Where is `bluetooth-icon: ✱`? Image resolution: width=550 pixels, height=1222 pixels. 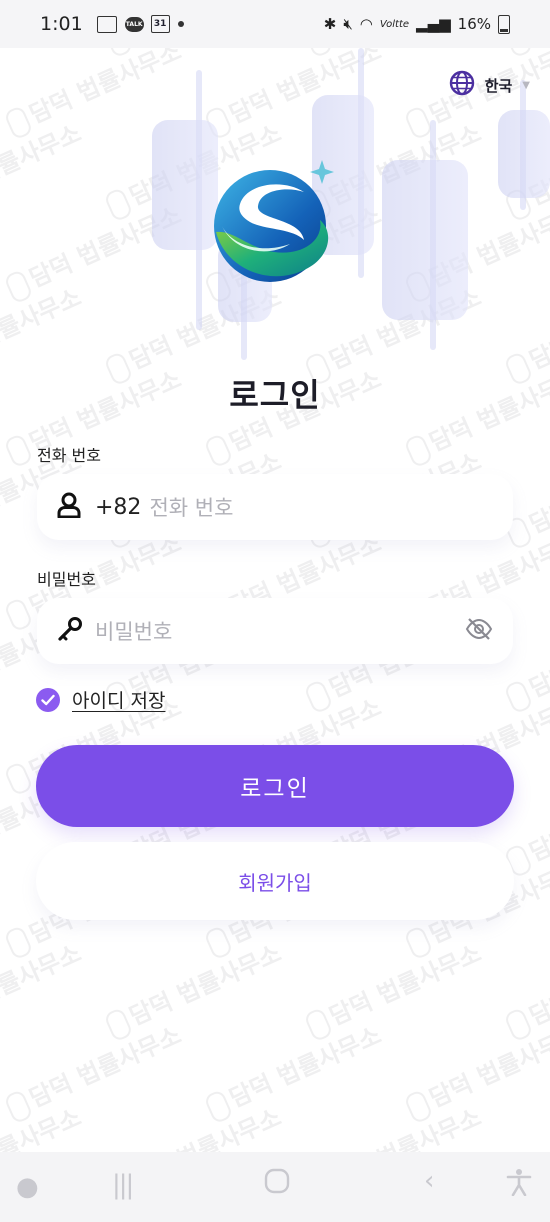 bluetooth-icon: ✱ is located at coordinates (330, 24).